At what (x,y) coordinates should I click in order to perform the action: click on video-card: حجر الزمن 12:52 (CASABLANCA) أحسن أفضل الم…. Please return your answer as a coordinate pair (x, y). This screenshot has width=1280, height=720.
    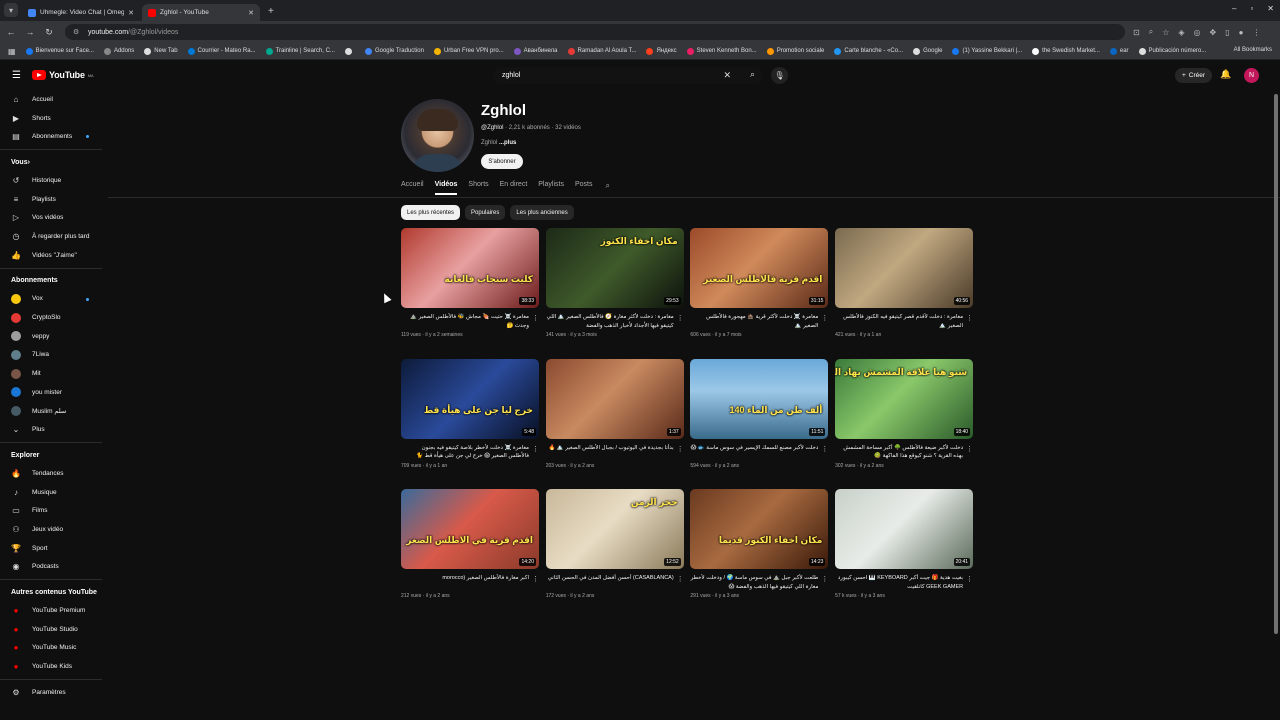
    Looking at the image, I should click on (614, 544).